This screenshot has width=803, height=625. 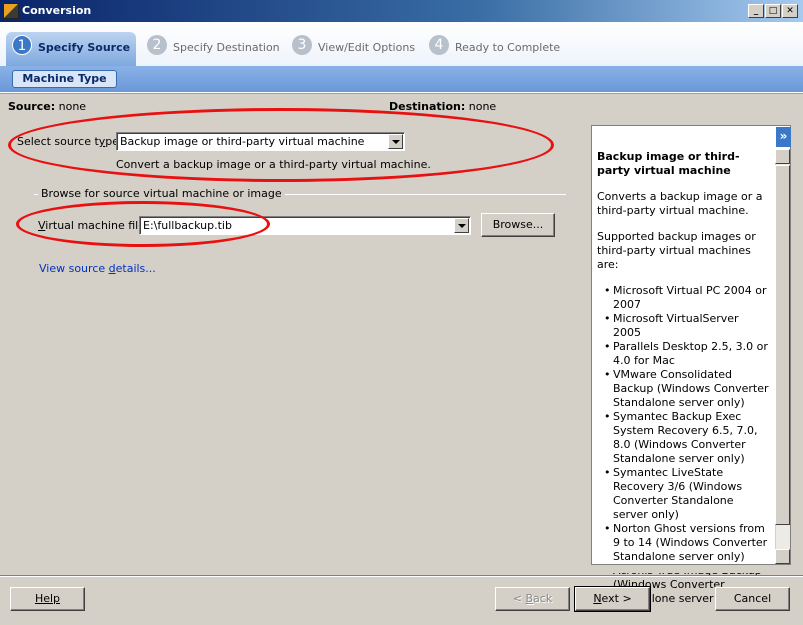 I want to click on next-button-mnemonic: N, so click(x=597, y=598).